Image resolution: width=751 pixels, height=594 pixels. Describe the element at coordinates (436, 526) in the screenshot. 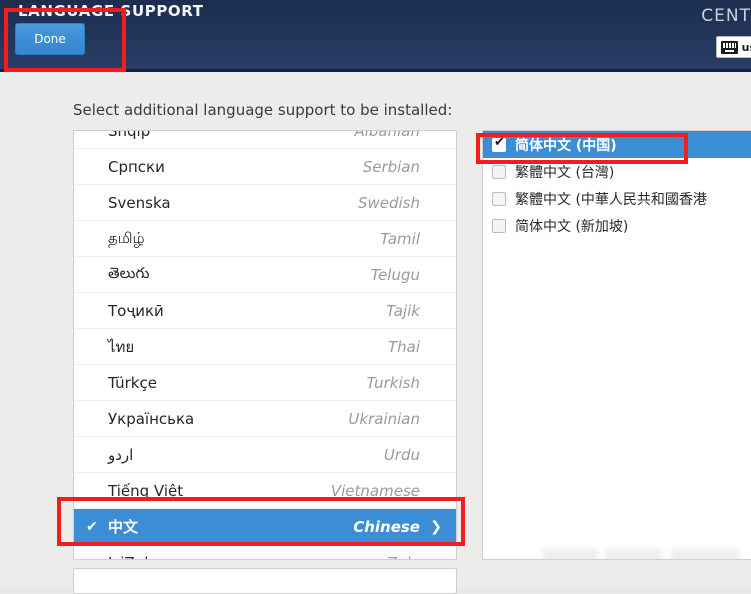

I see `chevron-right-icon: ❯` at that location.